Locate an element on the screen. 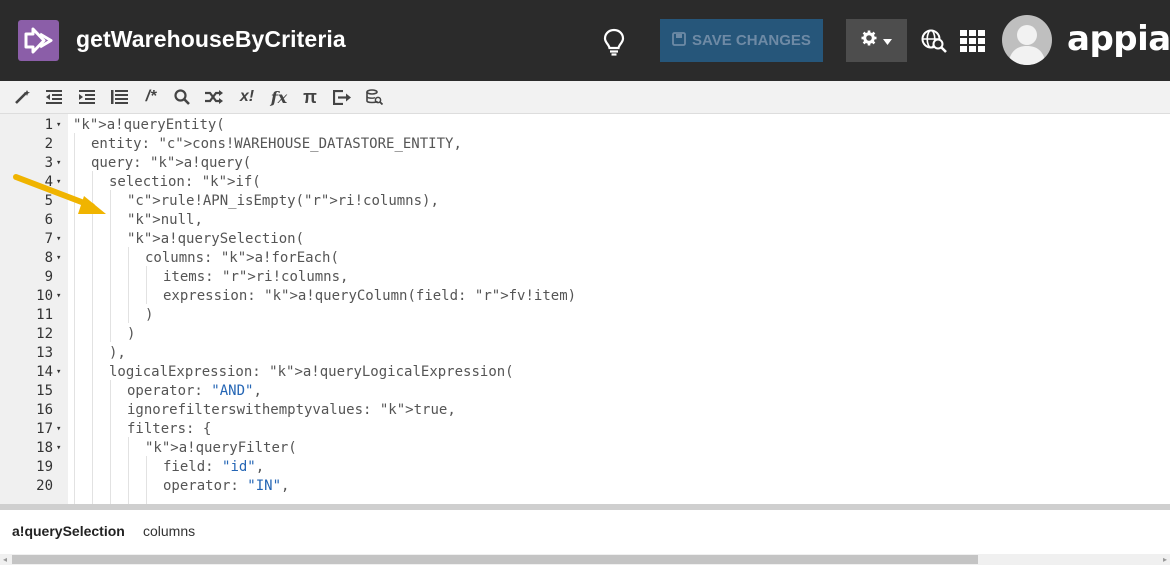  constant-button: π is located at coordinates (310, 97).